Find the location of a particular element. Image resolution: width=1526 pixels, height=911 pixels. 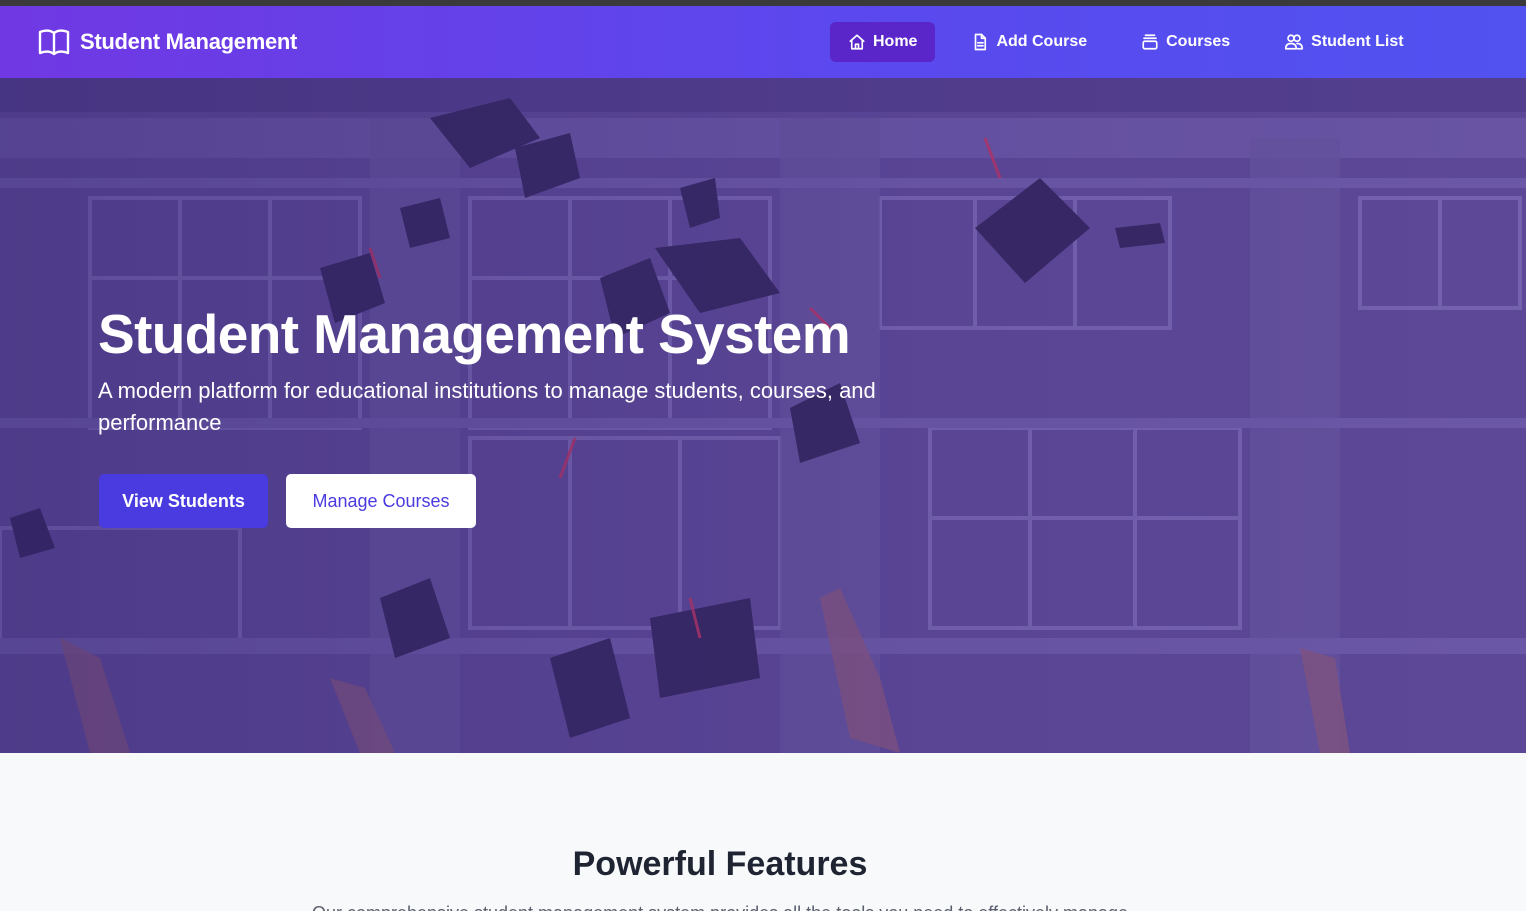

document-icon is located at coordinates (980, 42).